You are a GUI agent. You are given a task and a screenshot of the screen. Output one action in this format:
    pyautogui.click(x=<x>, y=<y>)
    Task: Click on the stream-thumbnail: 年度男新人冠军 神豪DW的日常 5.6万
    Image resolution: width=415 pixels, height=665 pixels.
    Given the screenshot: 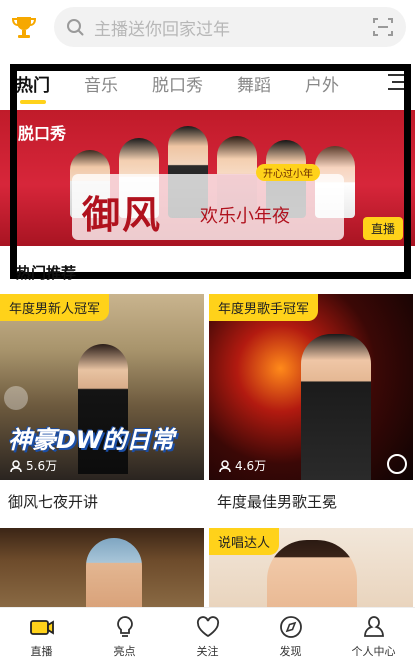 What is the action you would take?
    pyautogui.click(x=102, y=387)
    